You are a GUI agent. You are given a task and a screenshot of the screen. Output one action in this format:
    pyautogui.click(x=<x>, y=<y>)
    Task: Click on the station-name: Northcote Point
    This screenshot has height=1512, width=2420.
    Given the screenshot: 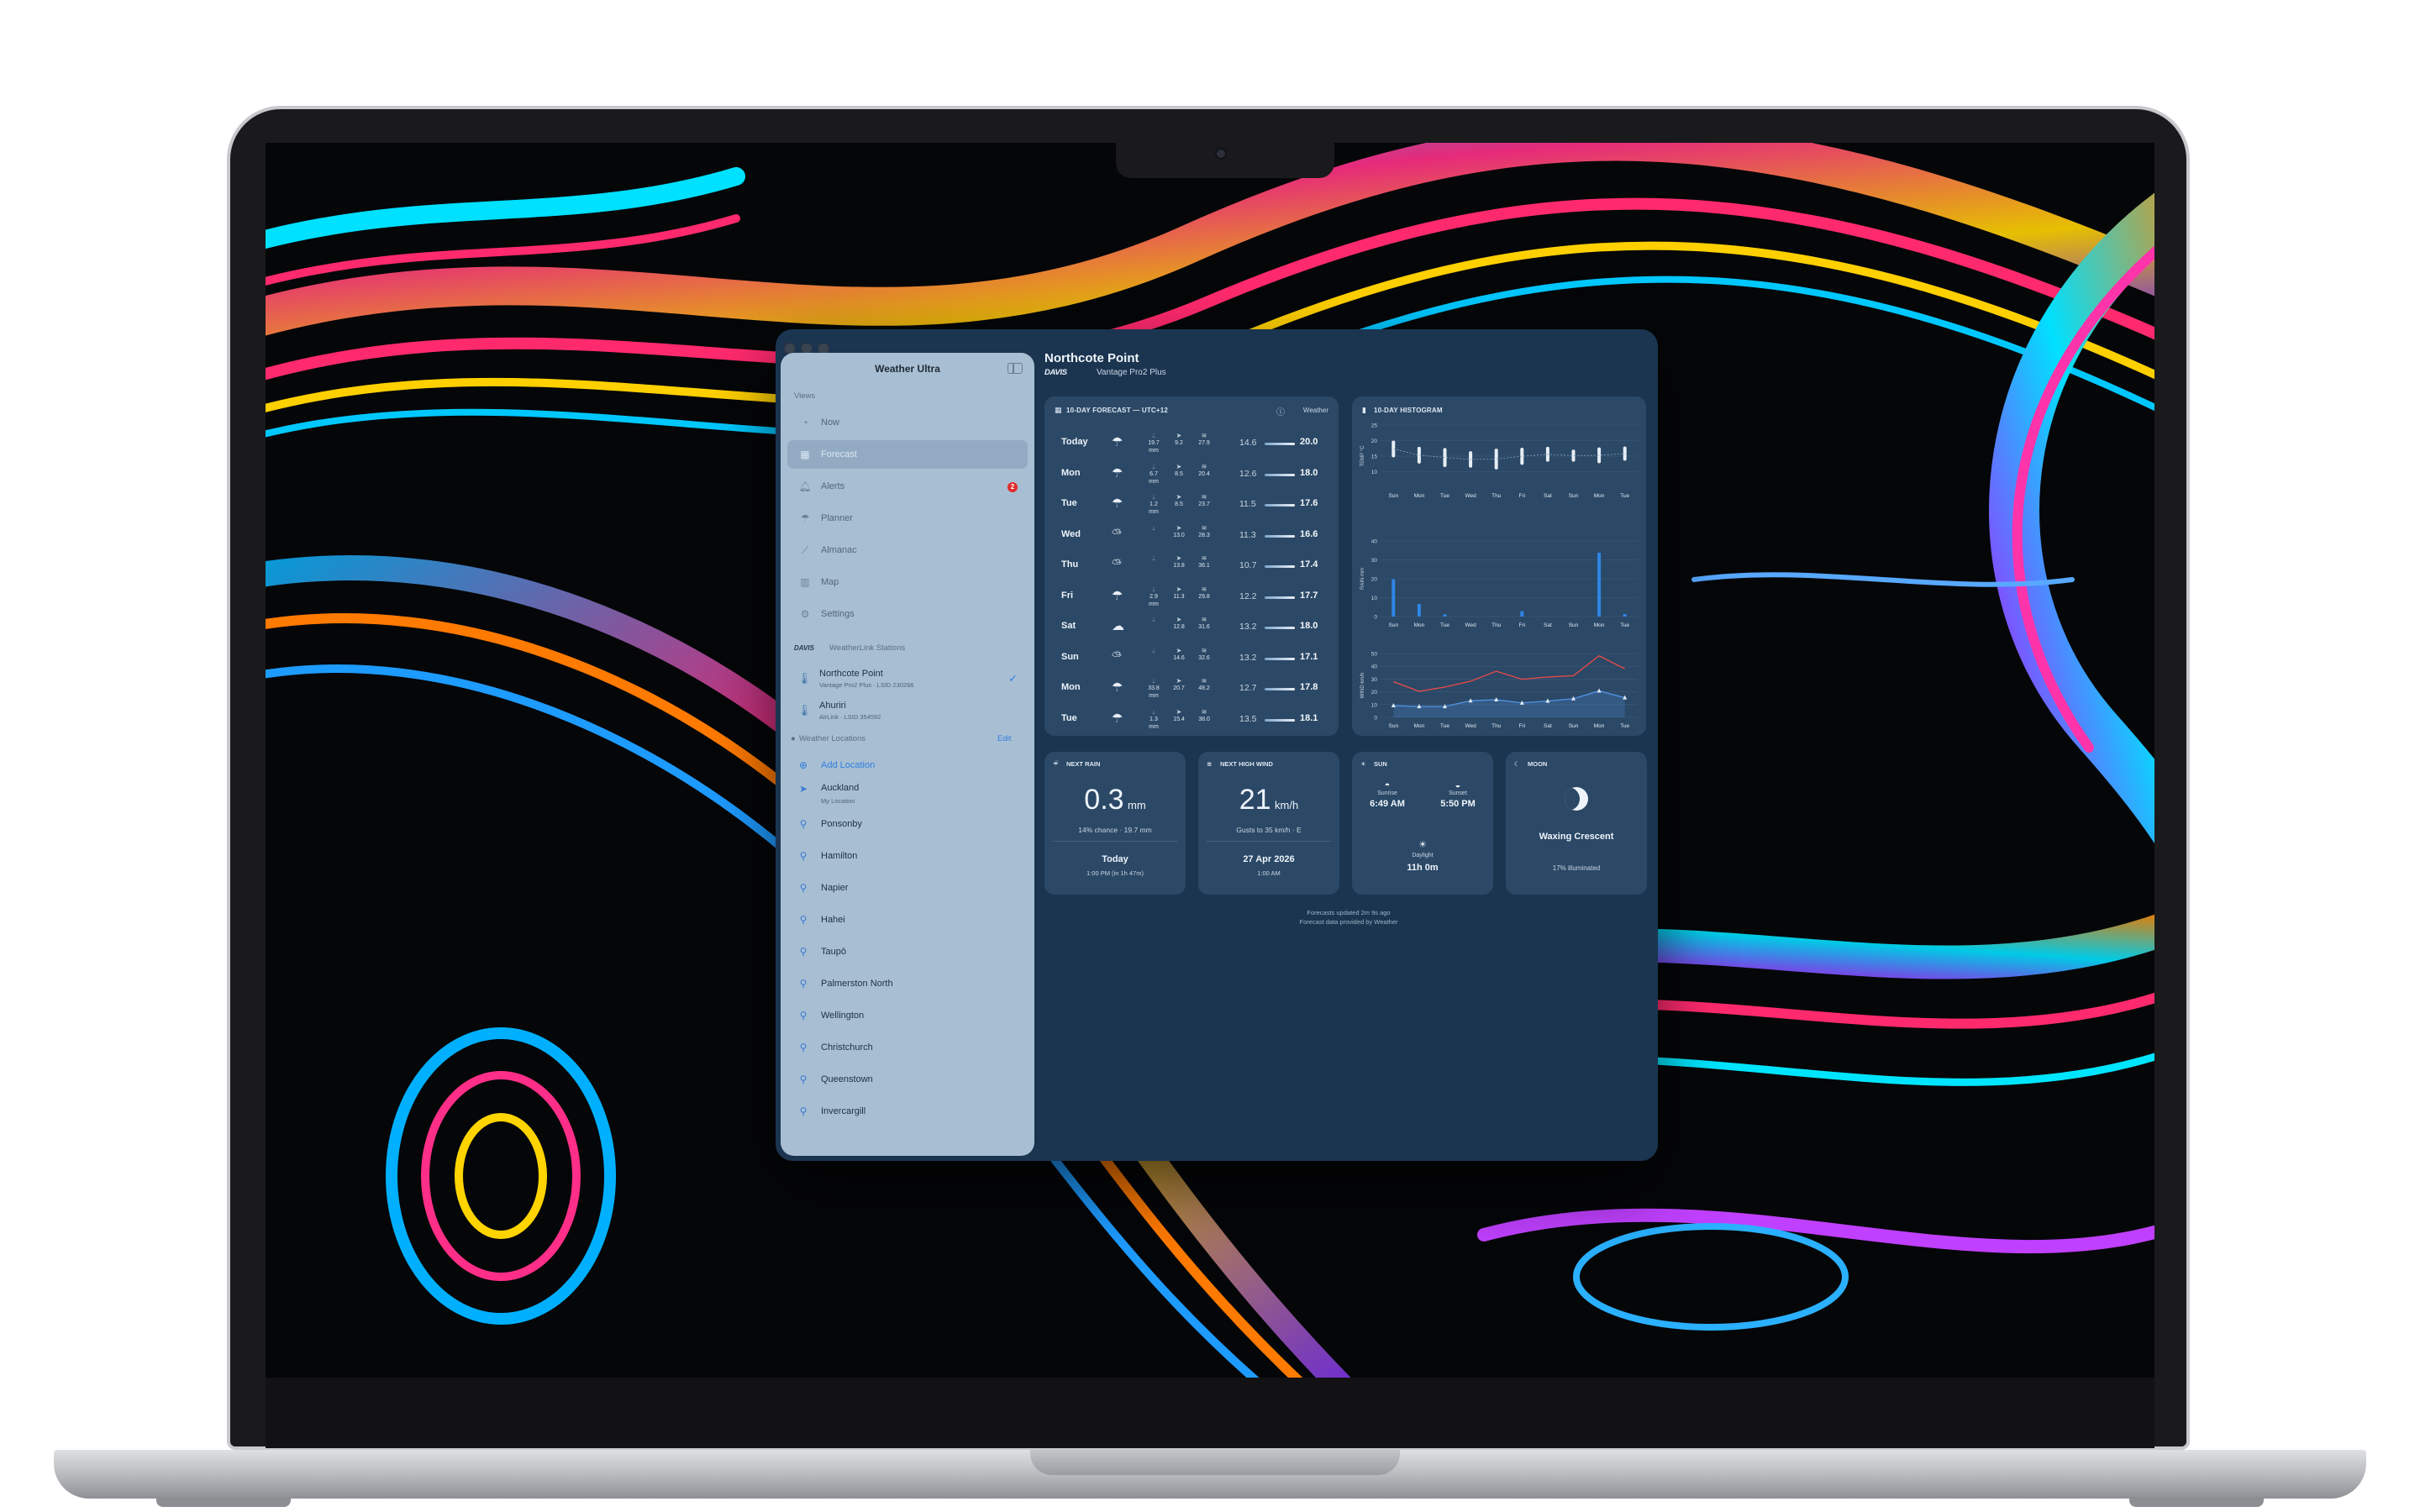 What is the action you would take?
    pyautogui.click(x=851, y=674)
    